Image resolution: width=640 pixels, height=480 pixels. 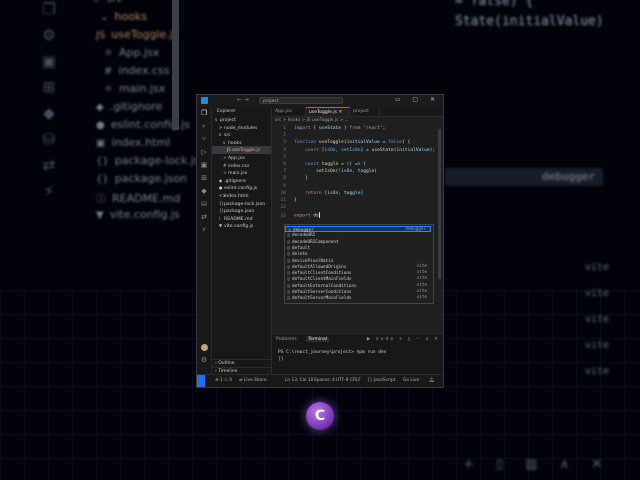 What do you see at coordinates (355, 380) in the screenshot?
I see `line-ending: CRLF` at bounding box center [355, 380].